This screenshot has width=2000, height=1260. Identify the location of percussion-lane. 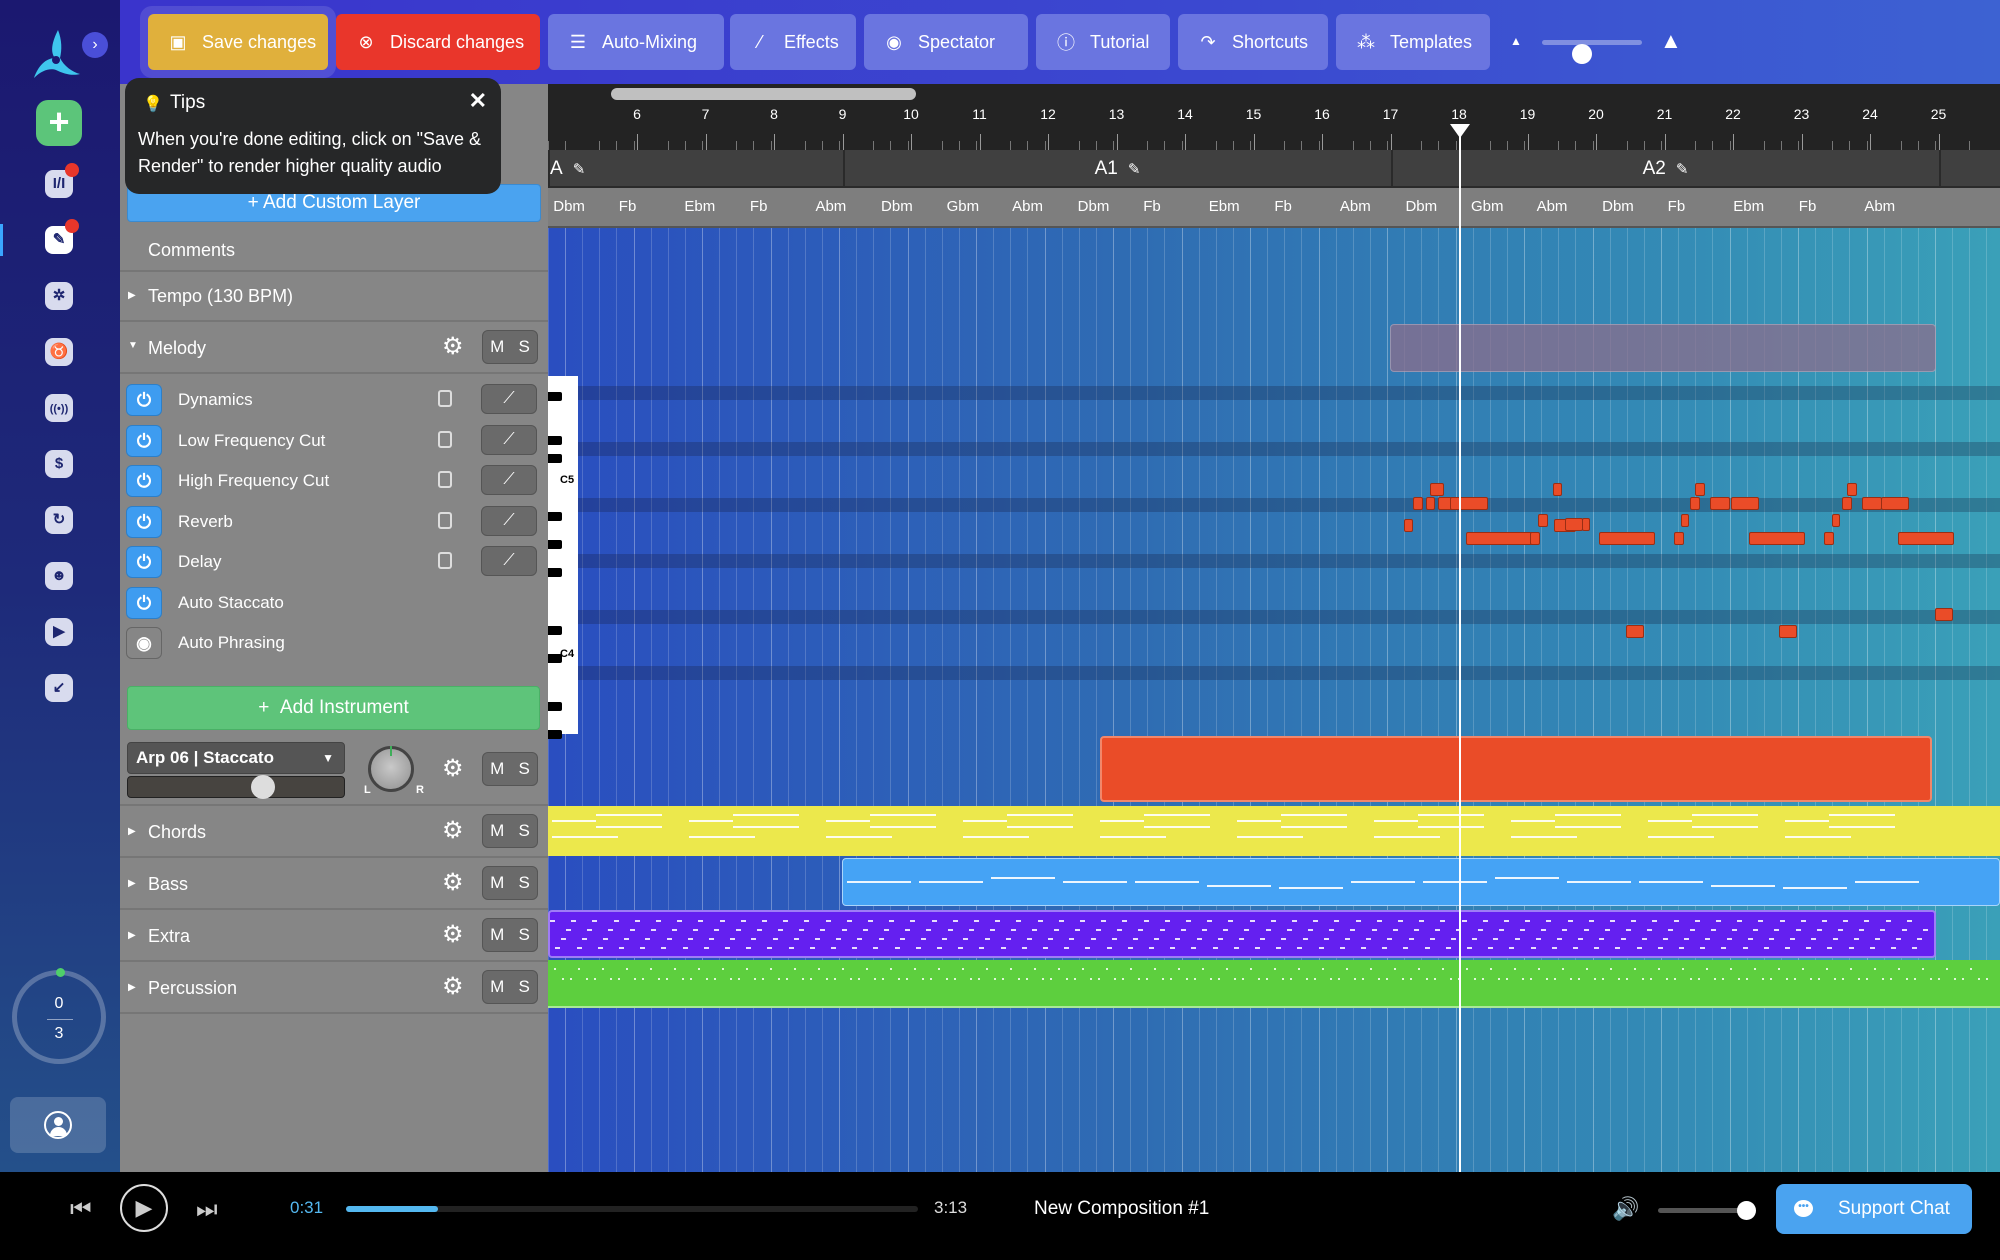
(1274, 984).